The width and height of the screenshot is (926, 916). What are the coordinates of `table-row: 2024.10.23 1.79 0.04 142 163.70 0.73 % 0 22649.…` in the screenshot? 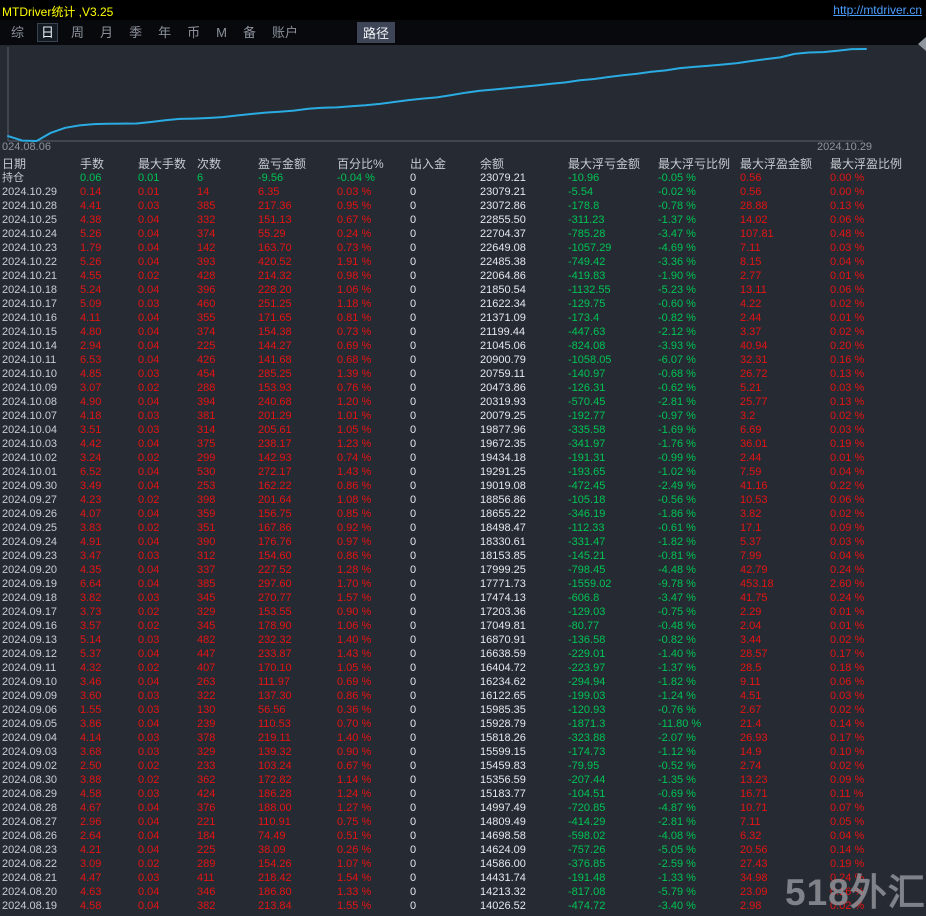 It's located at (463, 248).